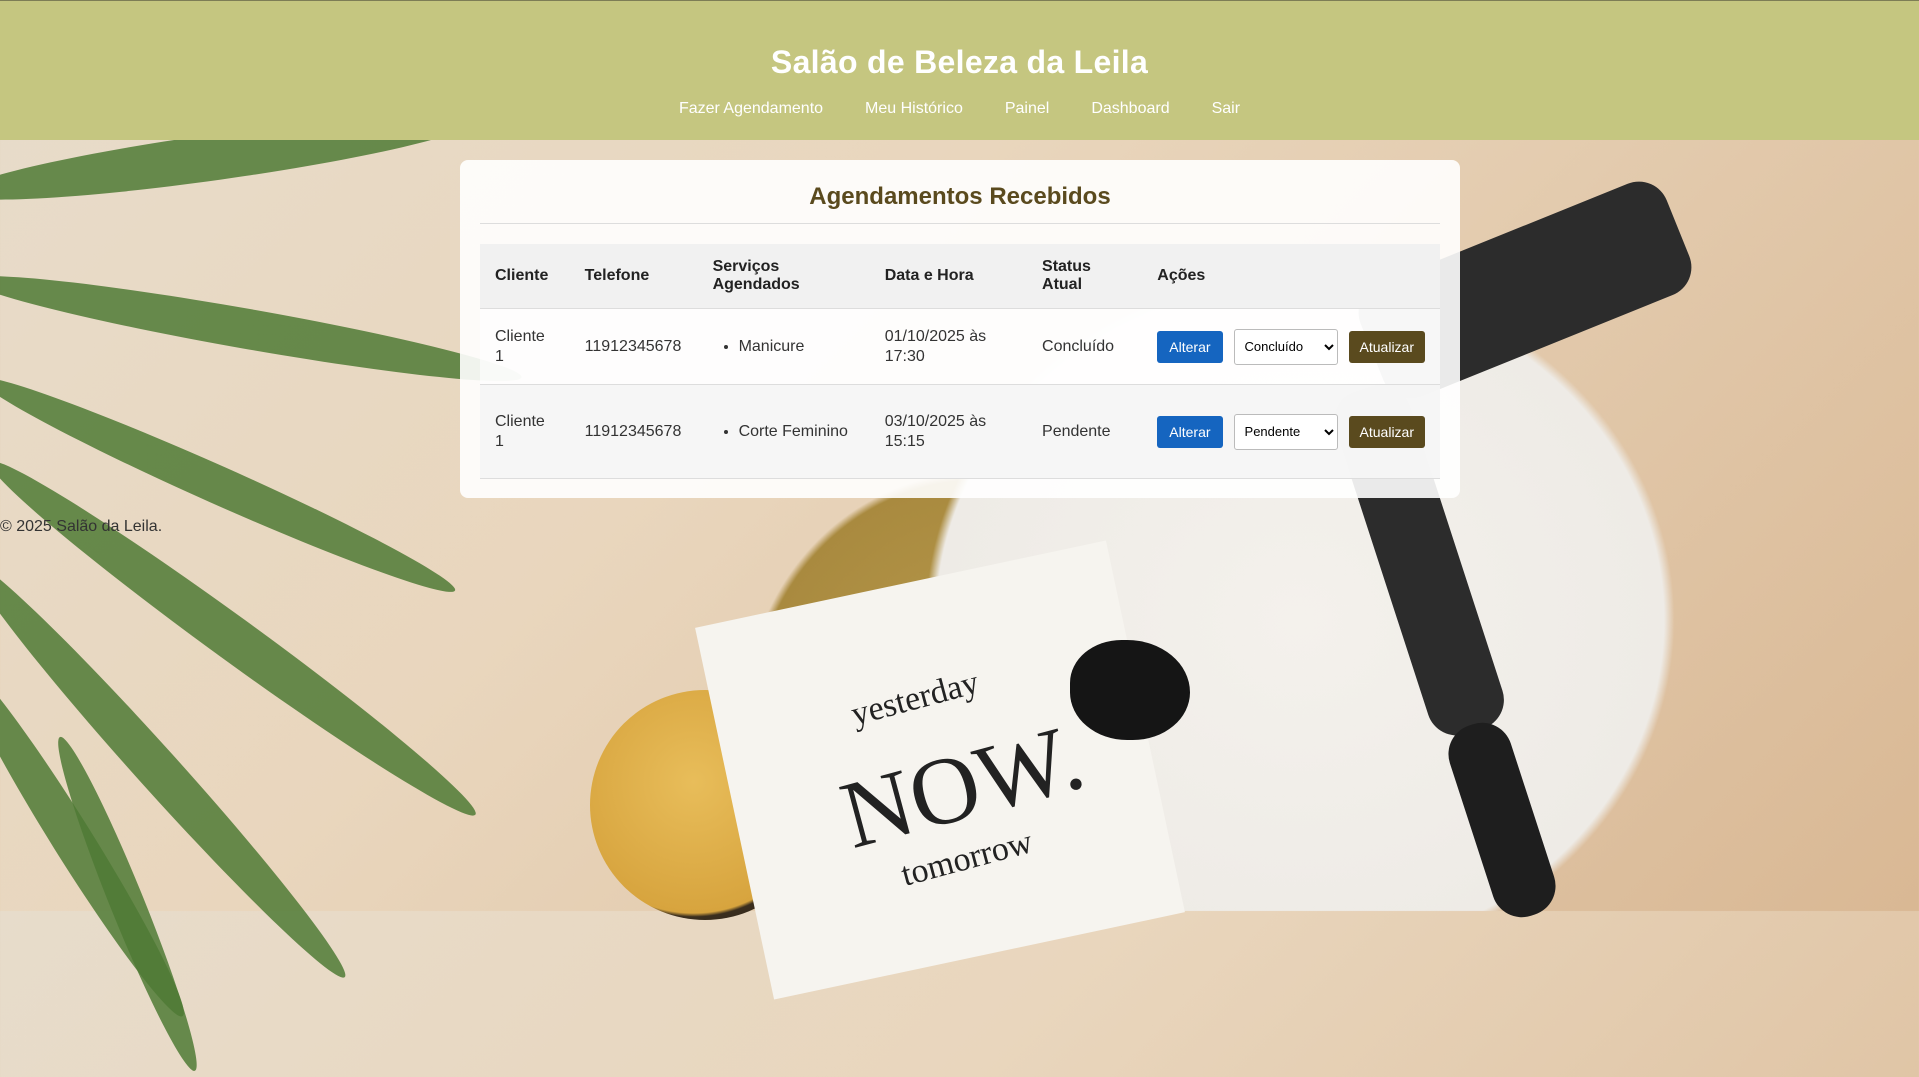 This screenshot has height=1077, width=1919. I want to click on page-title: Agendamentos Recebidos, so click(960, 202).